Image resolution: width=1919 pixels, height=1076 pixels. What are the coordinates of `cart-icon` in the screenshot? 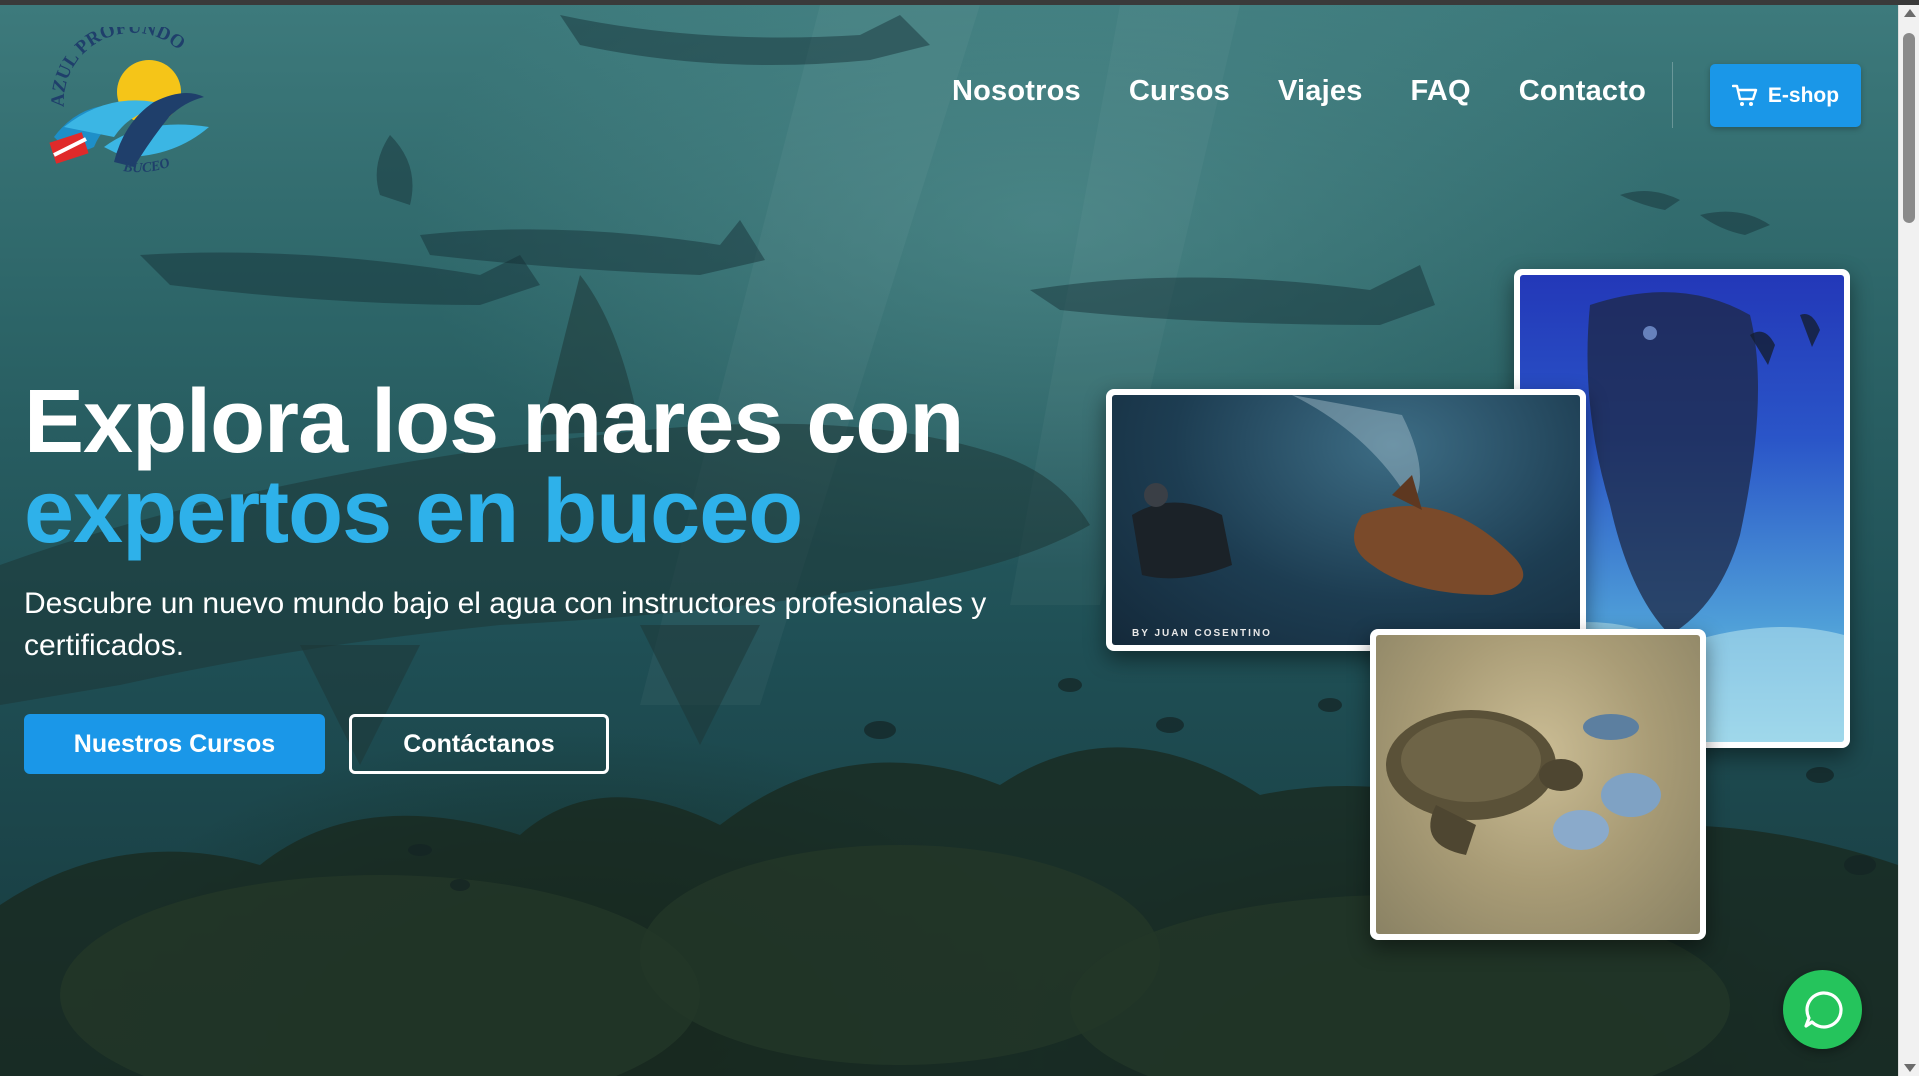 It's located at (1744, 95).